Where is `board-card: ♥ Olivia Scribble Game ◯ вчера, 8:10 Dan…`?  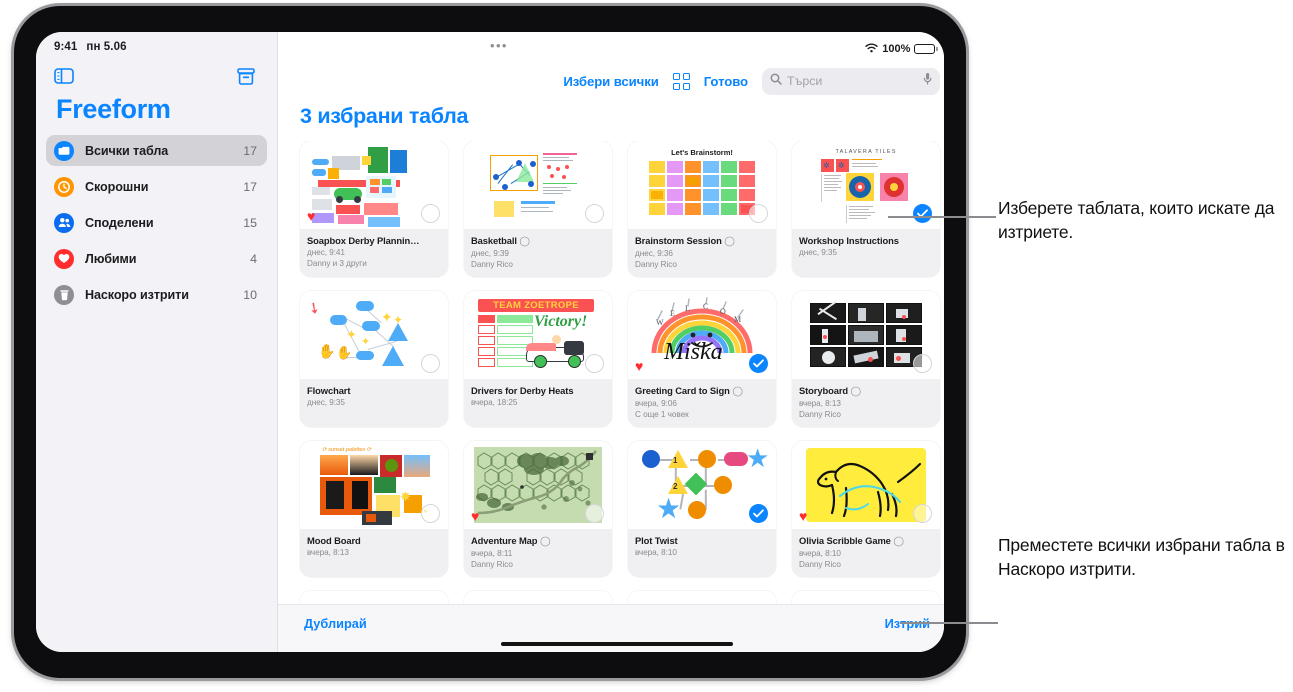
board-card: ♥ Olivia Scribble Game ◯ вчера, 8:10 Dan… is located at coordinates (866, 509).